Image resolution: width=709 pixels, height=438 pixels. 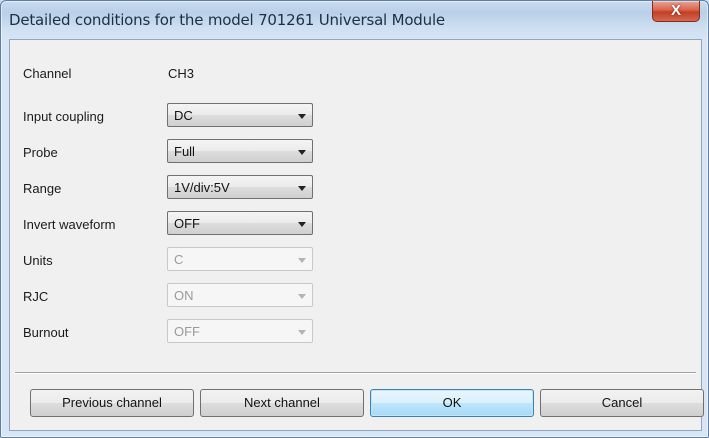 I want to click on close-icon: X, so click(x=675, y=10).